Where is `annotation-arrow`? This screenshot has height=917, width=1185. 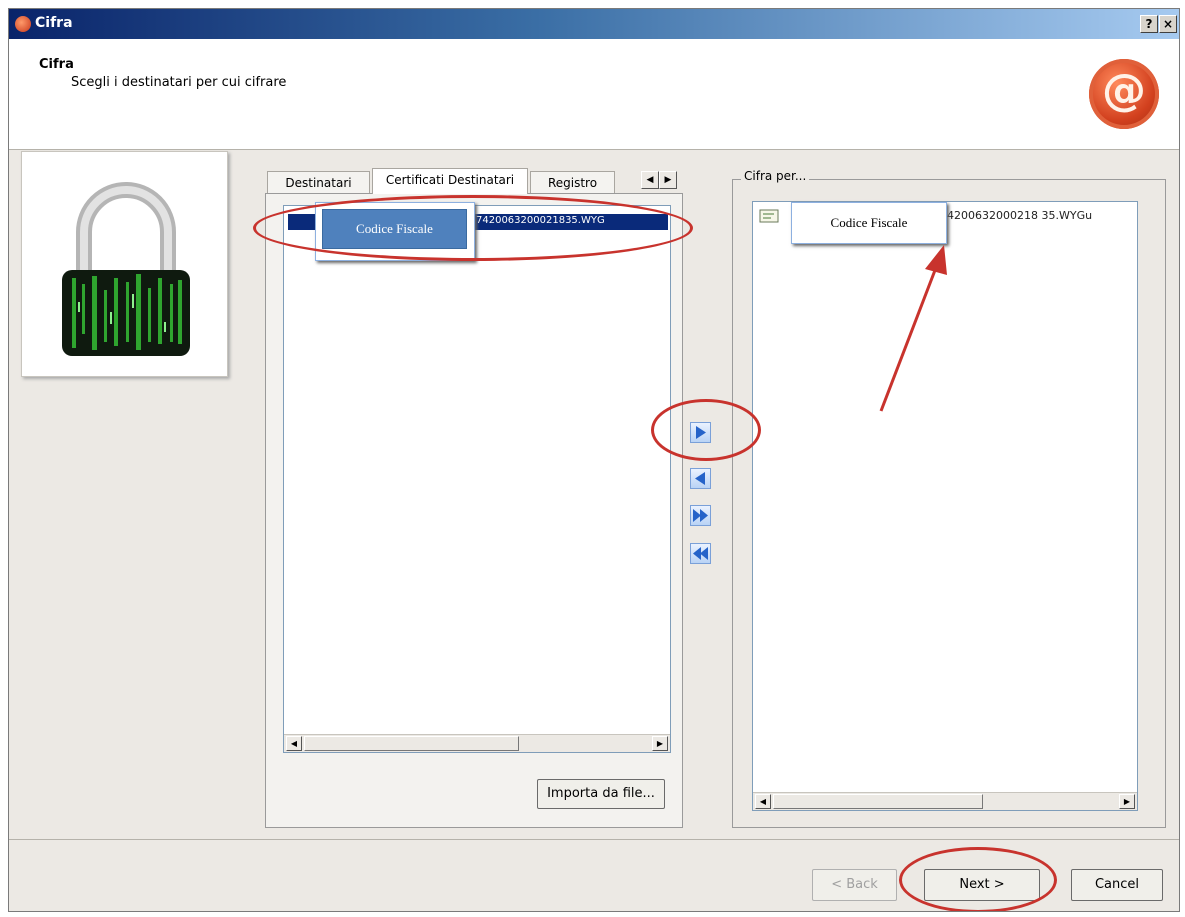
annotation-arrow is located at coordinates (913, 328).